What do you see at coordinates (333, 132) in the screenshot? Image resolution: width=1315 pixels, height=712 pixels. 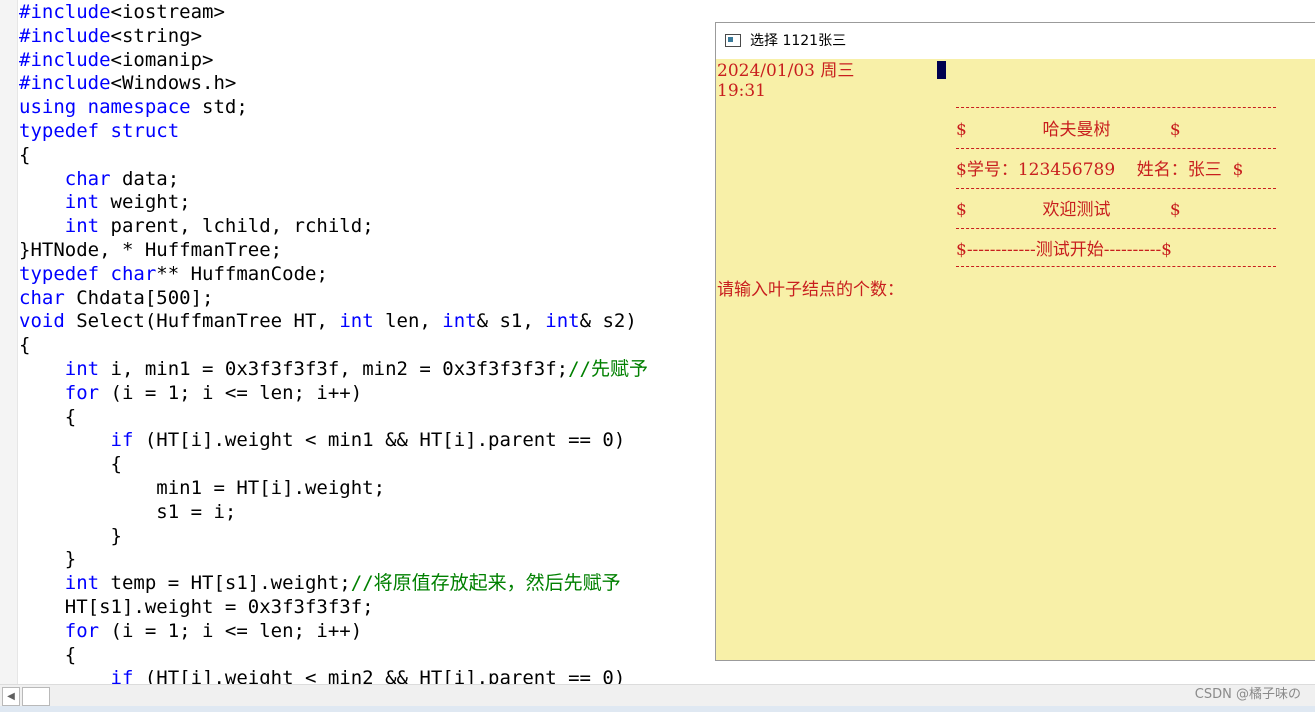 I see `code-line: typedef struct` at bounding box center [333, 132].